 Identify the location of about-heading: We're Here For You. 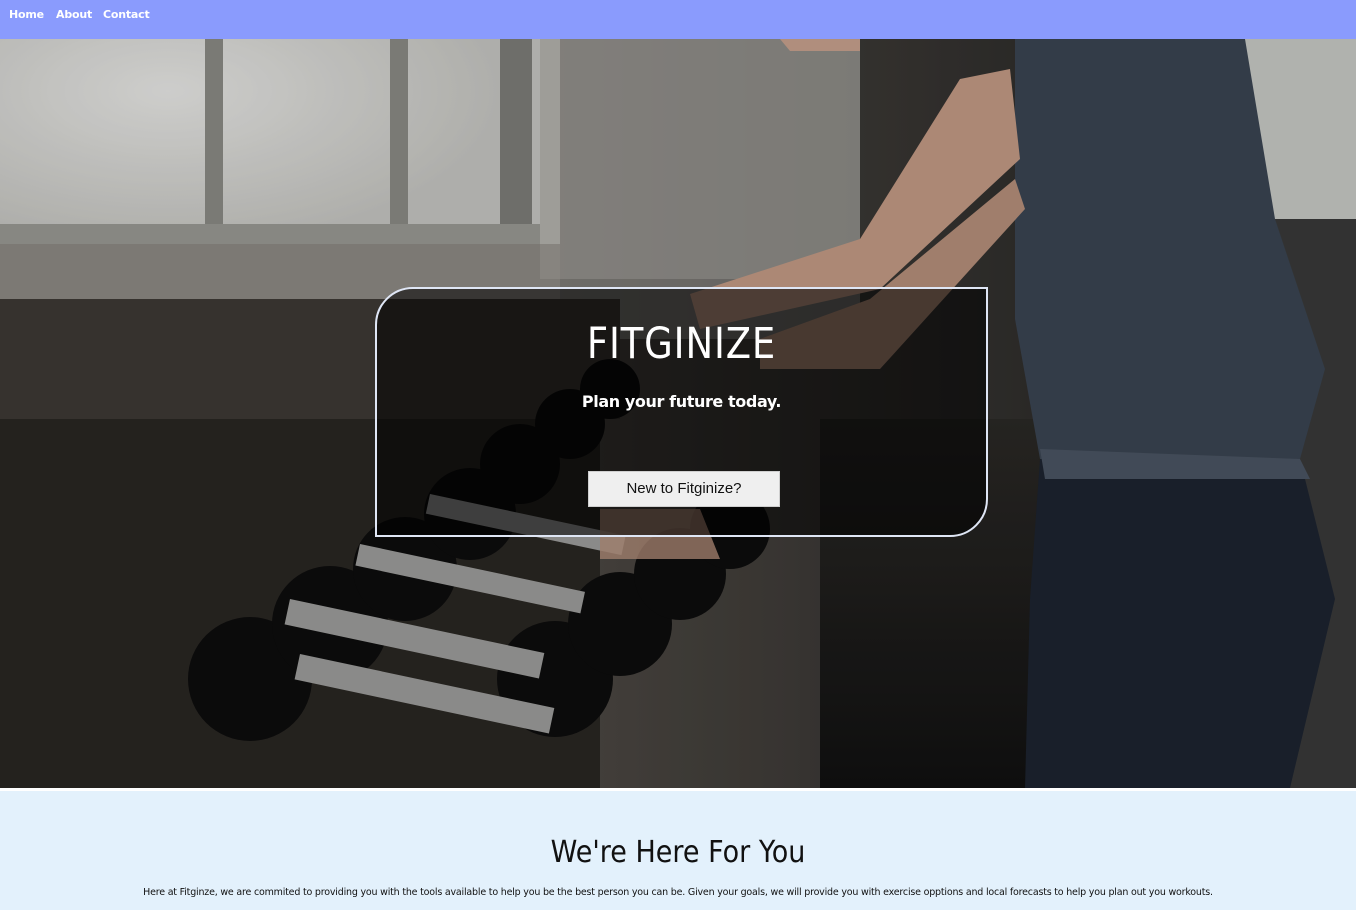
(678, 852).